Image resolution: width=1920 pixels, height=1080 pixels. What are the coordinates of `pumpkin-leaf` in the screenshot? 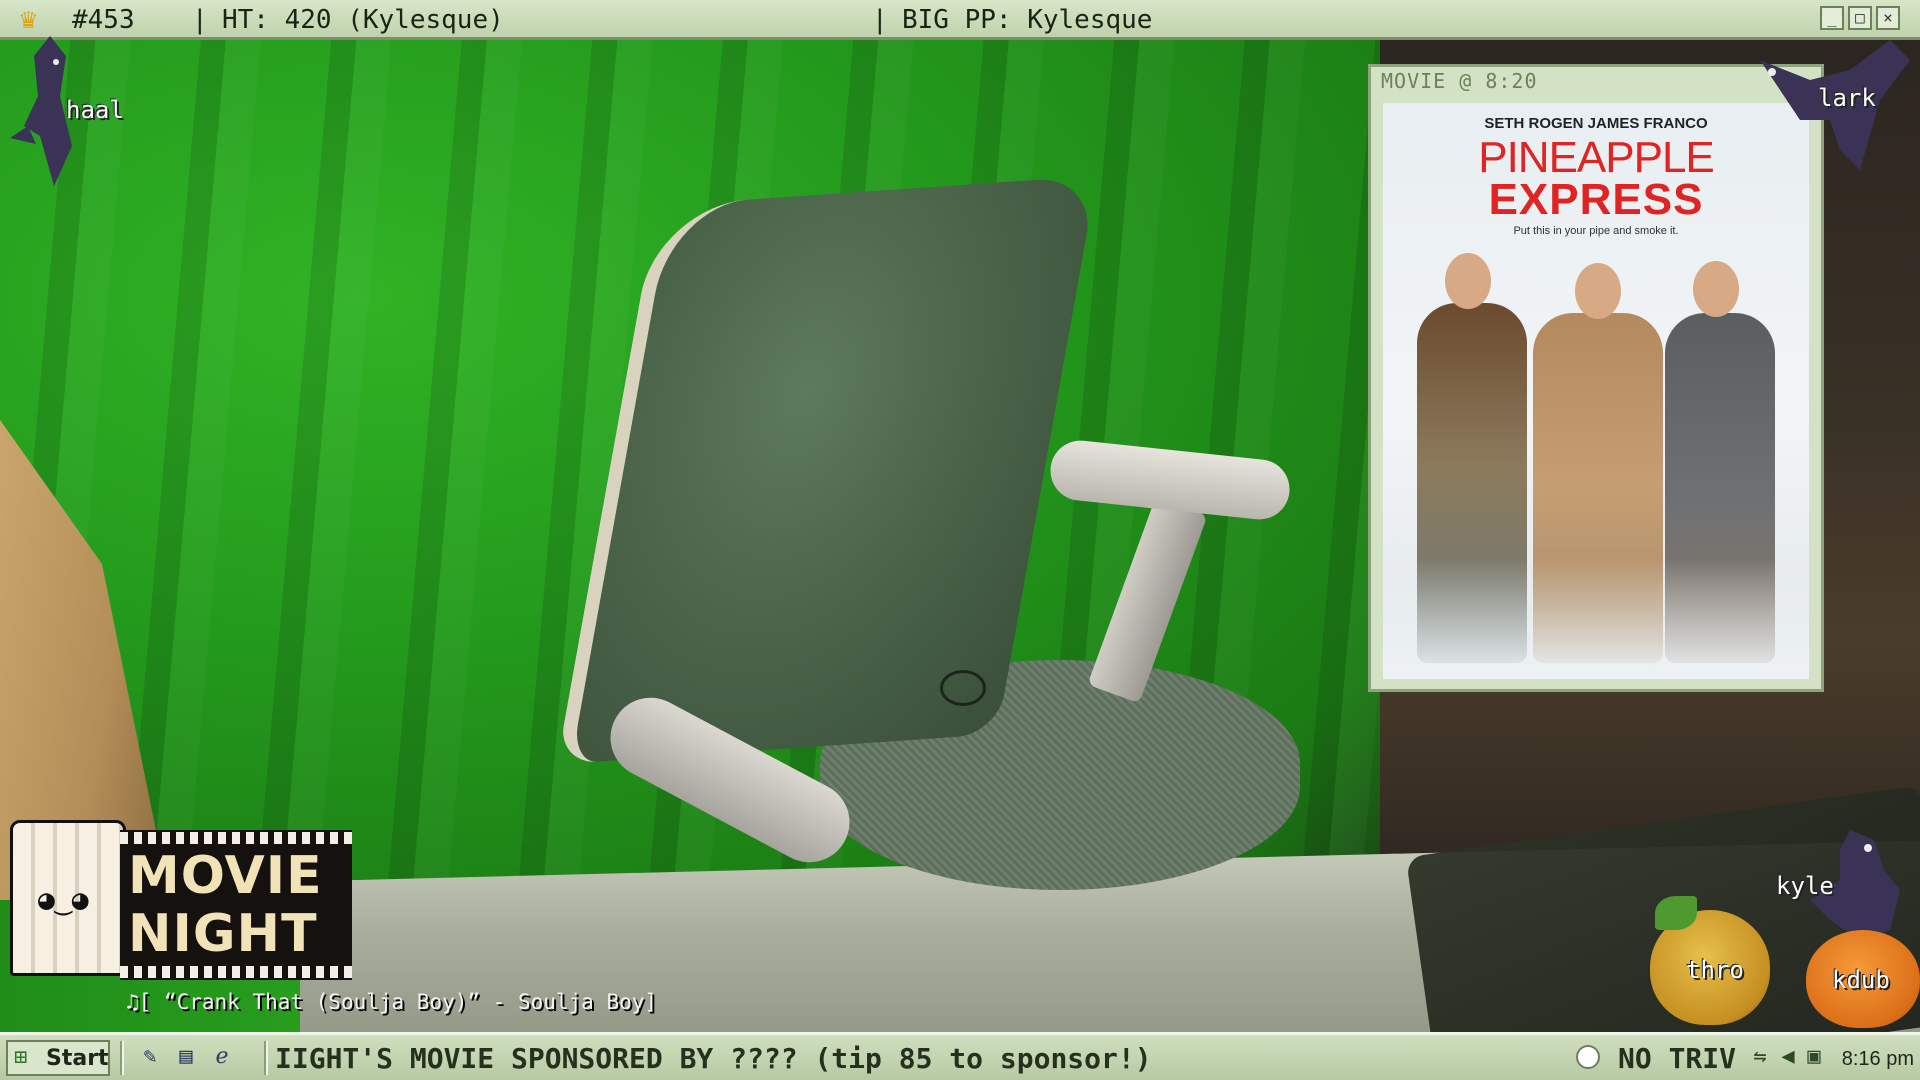 It's located at (1676, 913).